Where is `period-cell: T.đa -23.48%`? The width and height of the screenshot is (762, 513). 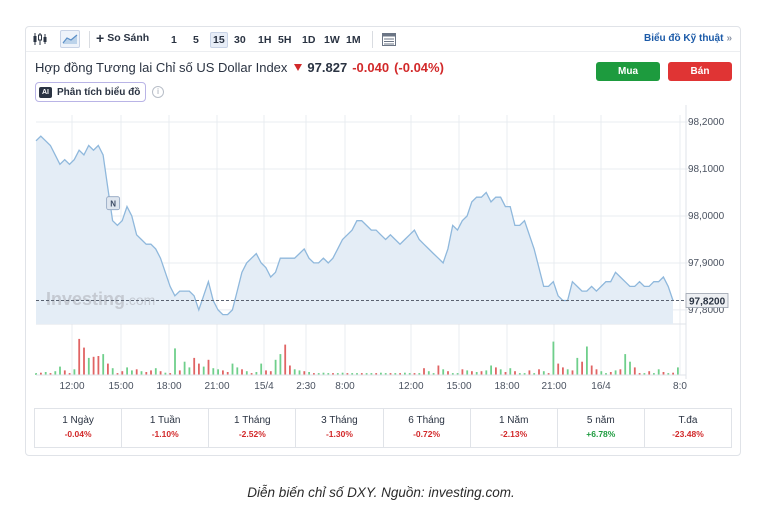 period-cell: T.đa -23.48% is located at coordinates (688, 428).